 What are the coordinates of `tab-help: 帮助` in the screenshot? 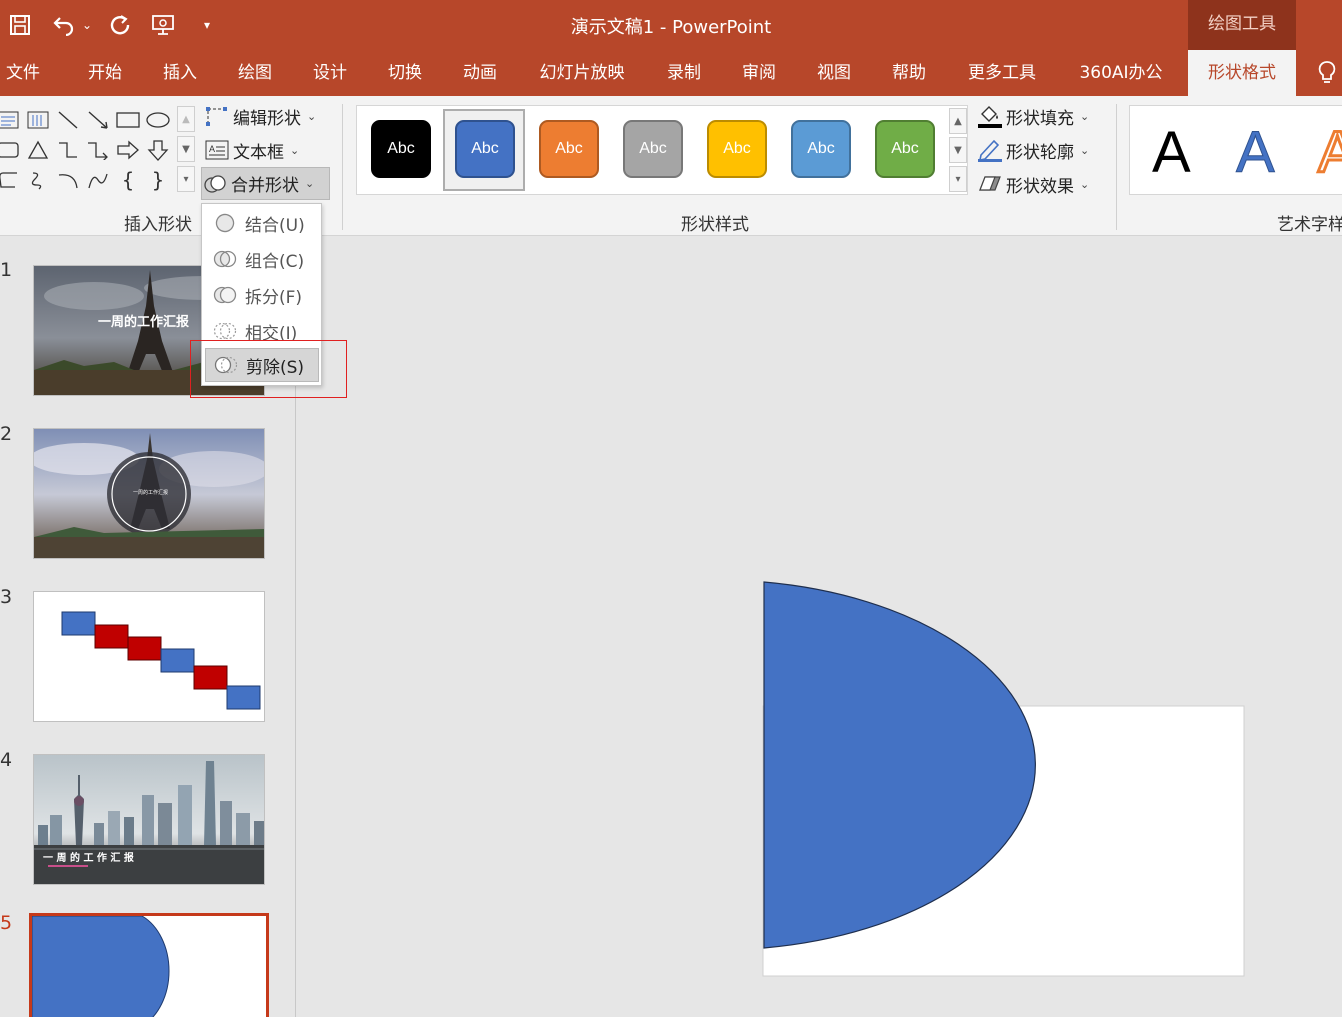 It's located at (909, 73).